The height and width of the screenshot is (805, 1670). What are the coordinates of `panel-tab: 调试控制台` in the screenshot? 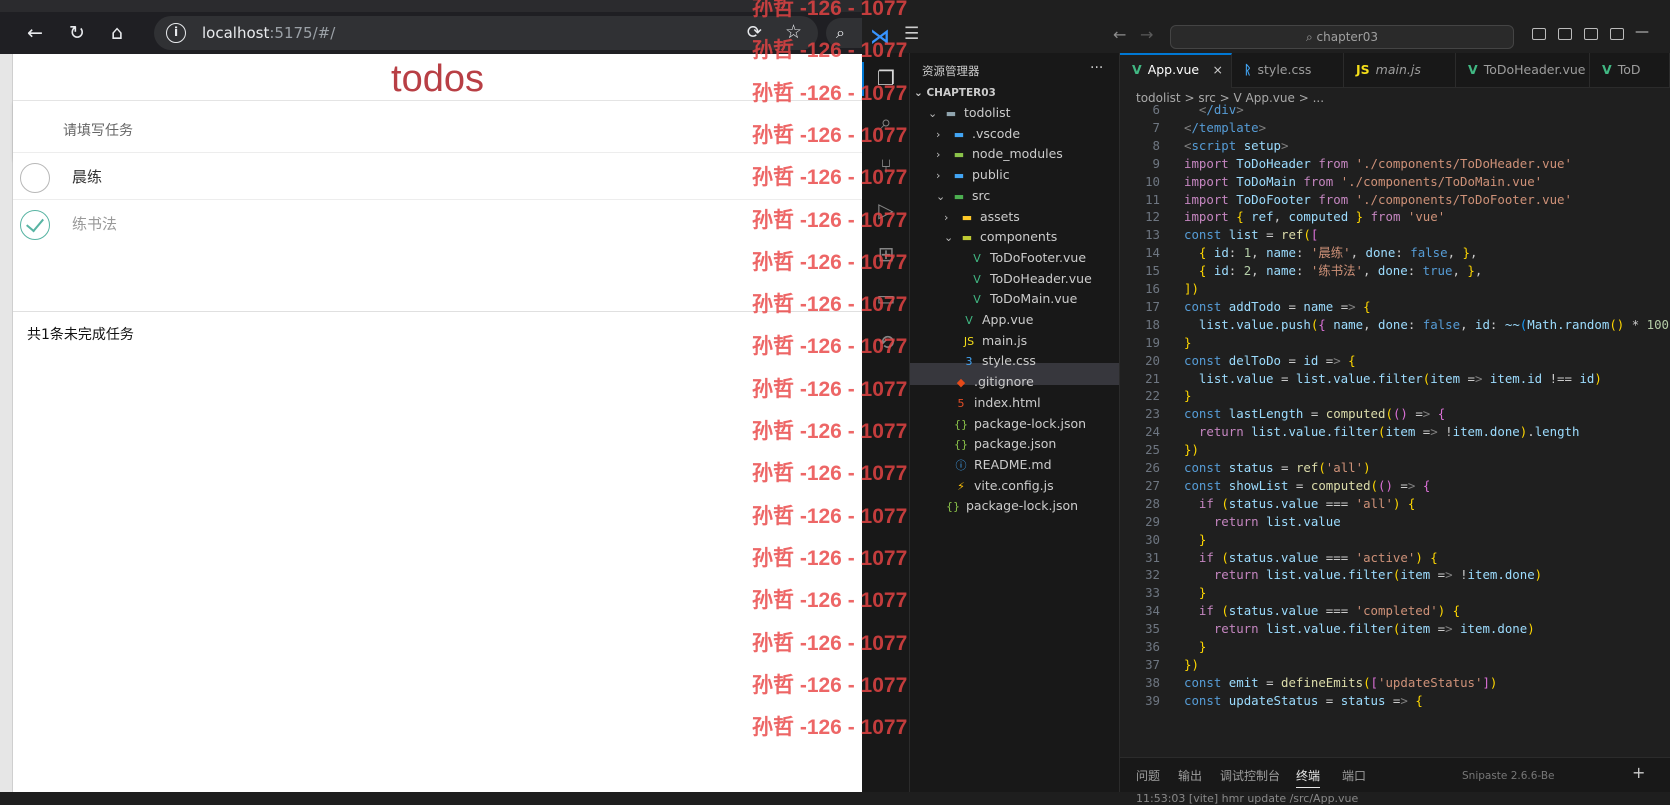 It's located at (1250, 775).